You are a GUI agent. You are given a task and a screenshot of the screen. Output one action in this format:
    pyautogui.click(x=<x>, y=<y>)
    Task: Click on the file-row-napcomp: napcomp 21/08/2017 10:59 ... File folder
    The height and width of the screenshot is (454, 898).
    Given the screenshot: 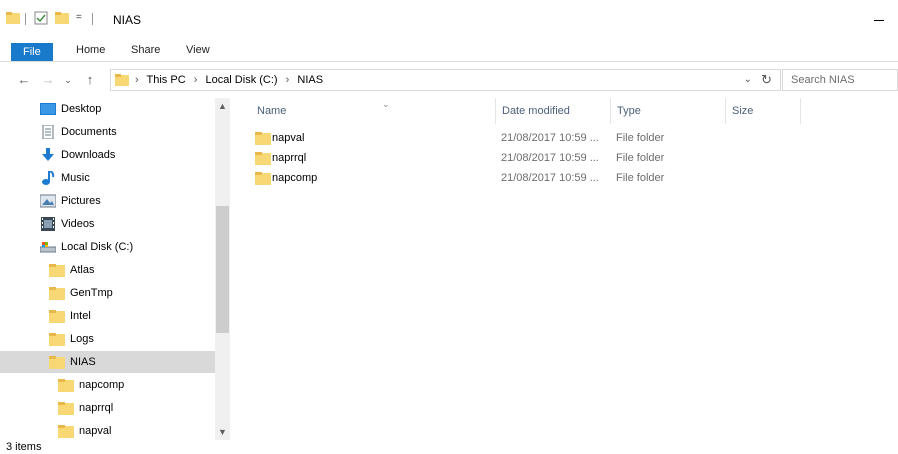 What is the action you would take?
    pyautogui.click(x=461, y=178)
    